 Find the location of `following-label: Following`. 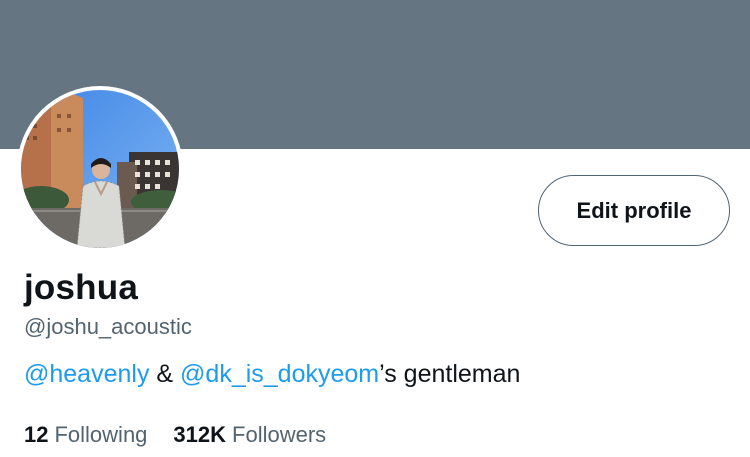

following-label: Following is located at coordinates (101, 434).